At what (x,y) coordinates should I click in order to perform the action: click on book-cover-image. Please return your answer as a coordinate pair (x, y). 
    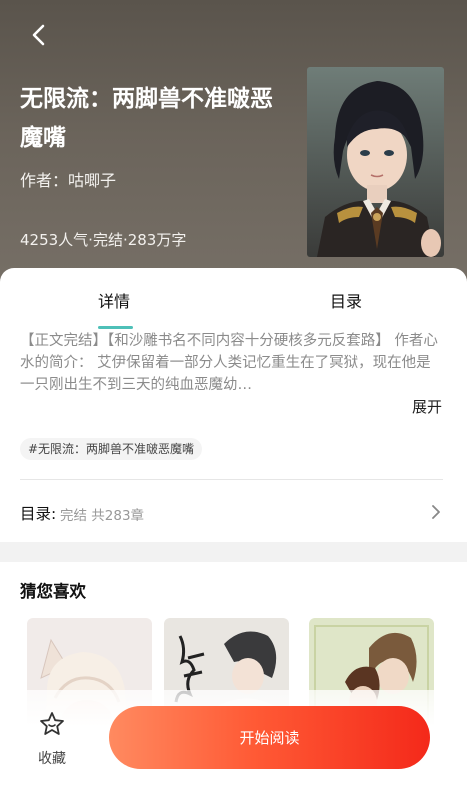
    Looking at the image, I should click on (375, 162).